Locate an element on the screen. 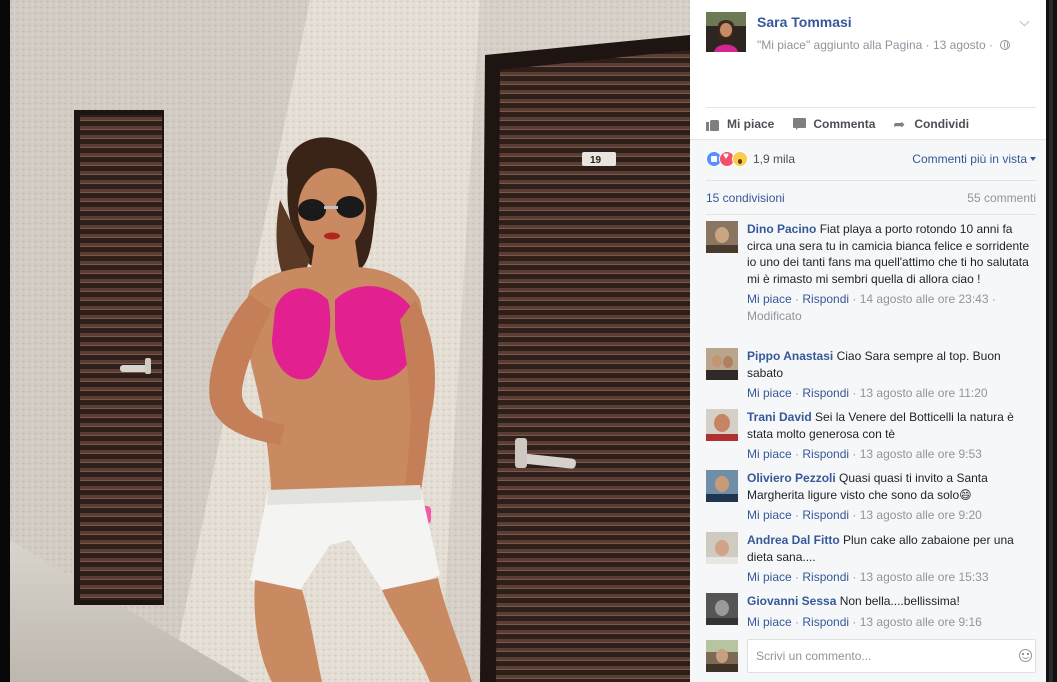 The height and width of the screenshot is (682, 1057). comment-author: Trani David is located at coordinates (779, 417).